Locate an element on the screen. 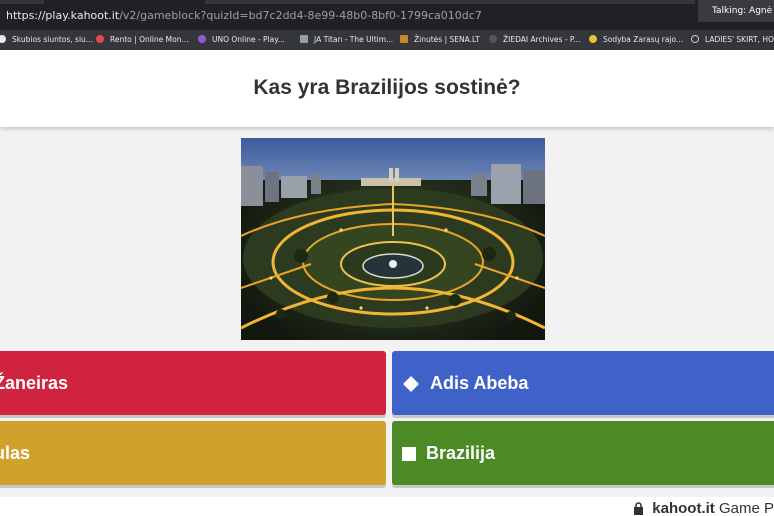  answer-red: Žaneiras is located at coordinates (193, 383).